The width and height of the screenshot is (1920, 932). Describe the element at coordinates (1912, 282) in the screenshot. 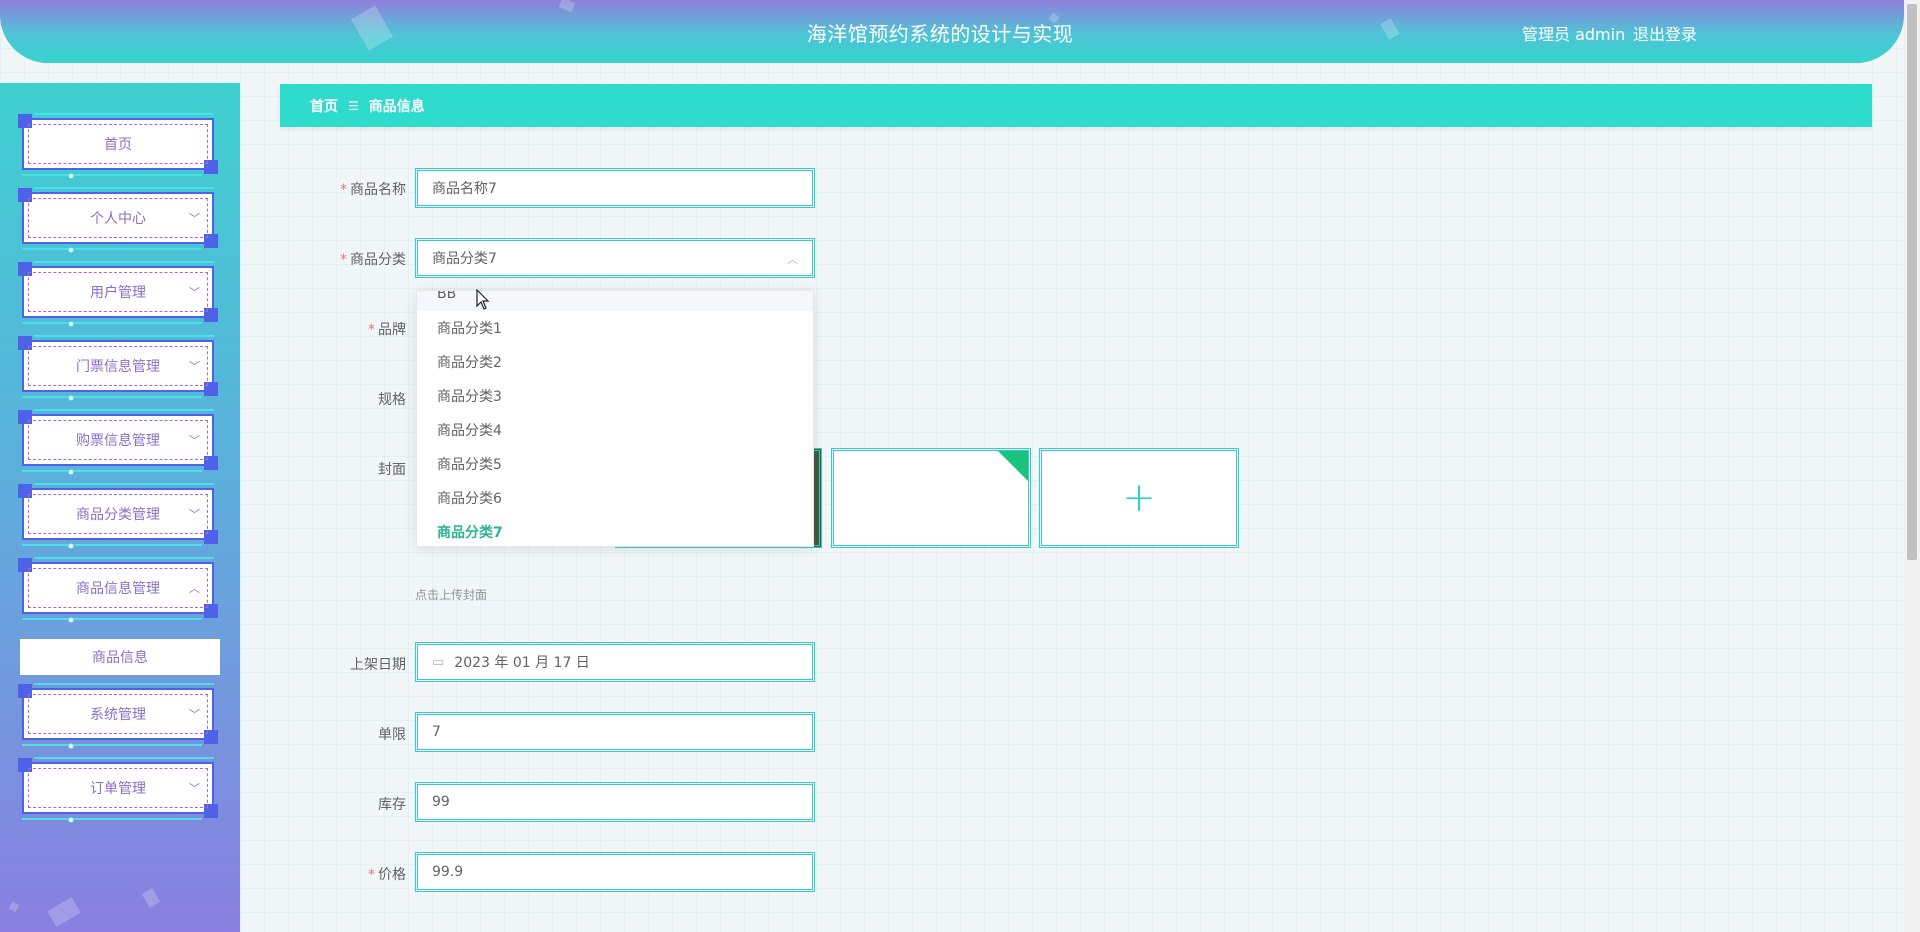

I see `scrollbar-thumb` at that location.